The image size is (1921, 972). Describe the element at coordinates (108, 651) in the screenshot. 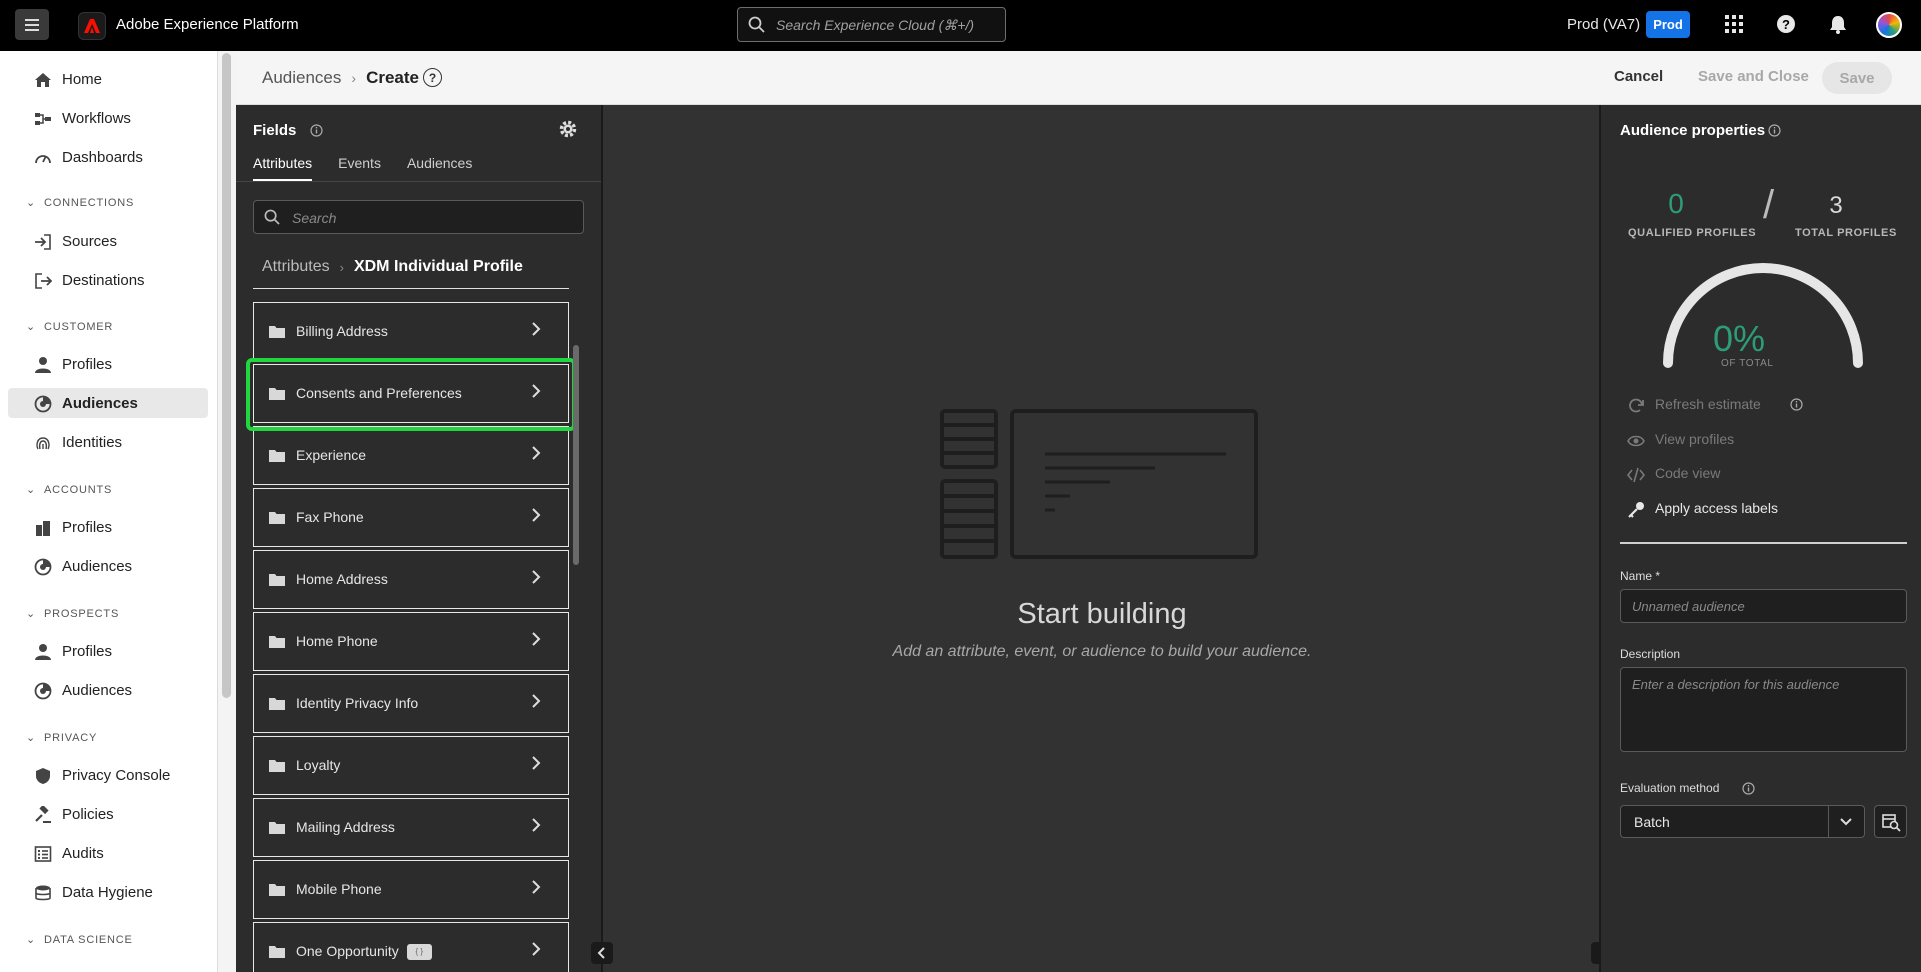

I see `nav-item-prospects-profiles: Profiles` at that location.